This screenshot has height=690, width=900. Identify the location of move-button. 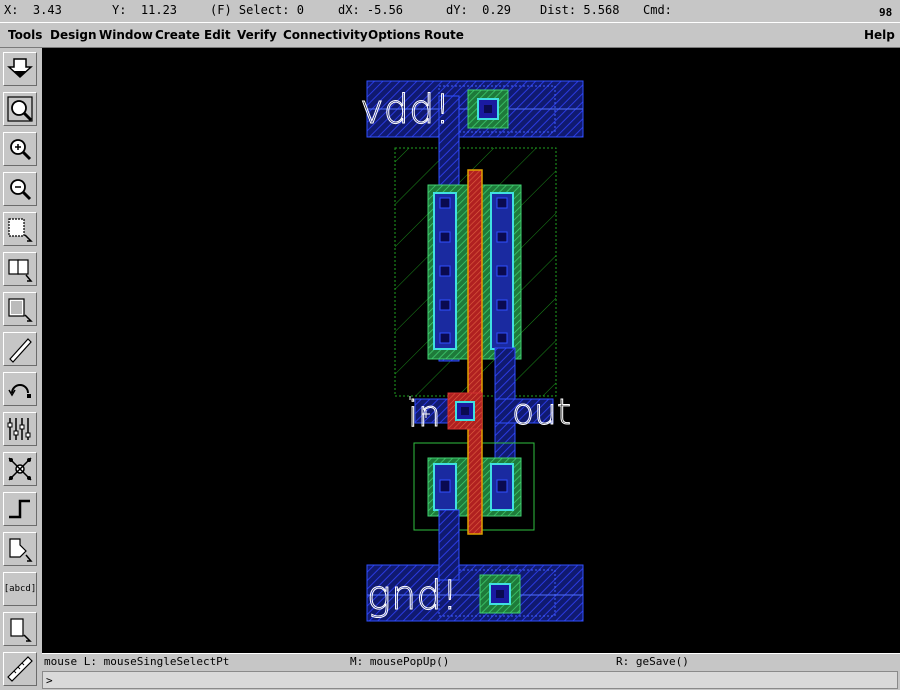
(20, 309).